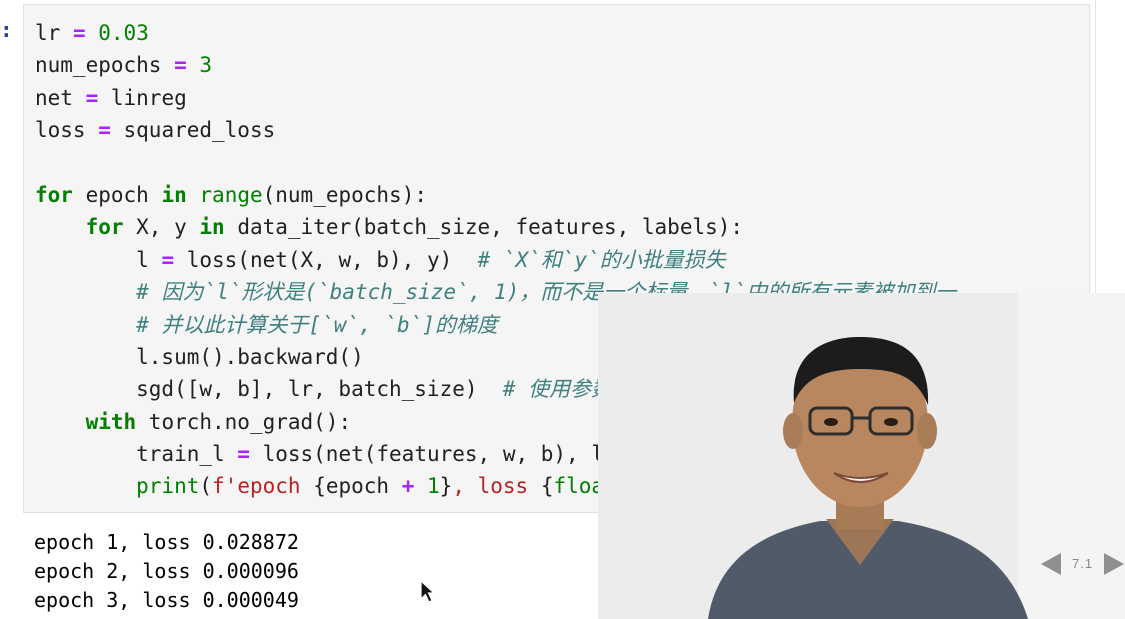 This screenshot has width=1125, height=619. What do you see at coordinates (344, 194) in the screenshot?
I see `code-token: (num_epochs):` at bounding box center [344, 194].